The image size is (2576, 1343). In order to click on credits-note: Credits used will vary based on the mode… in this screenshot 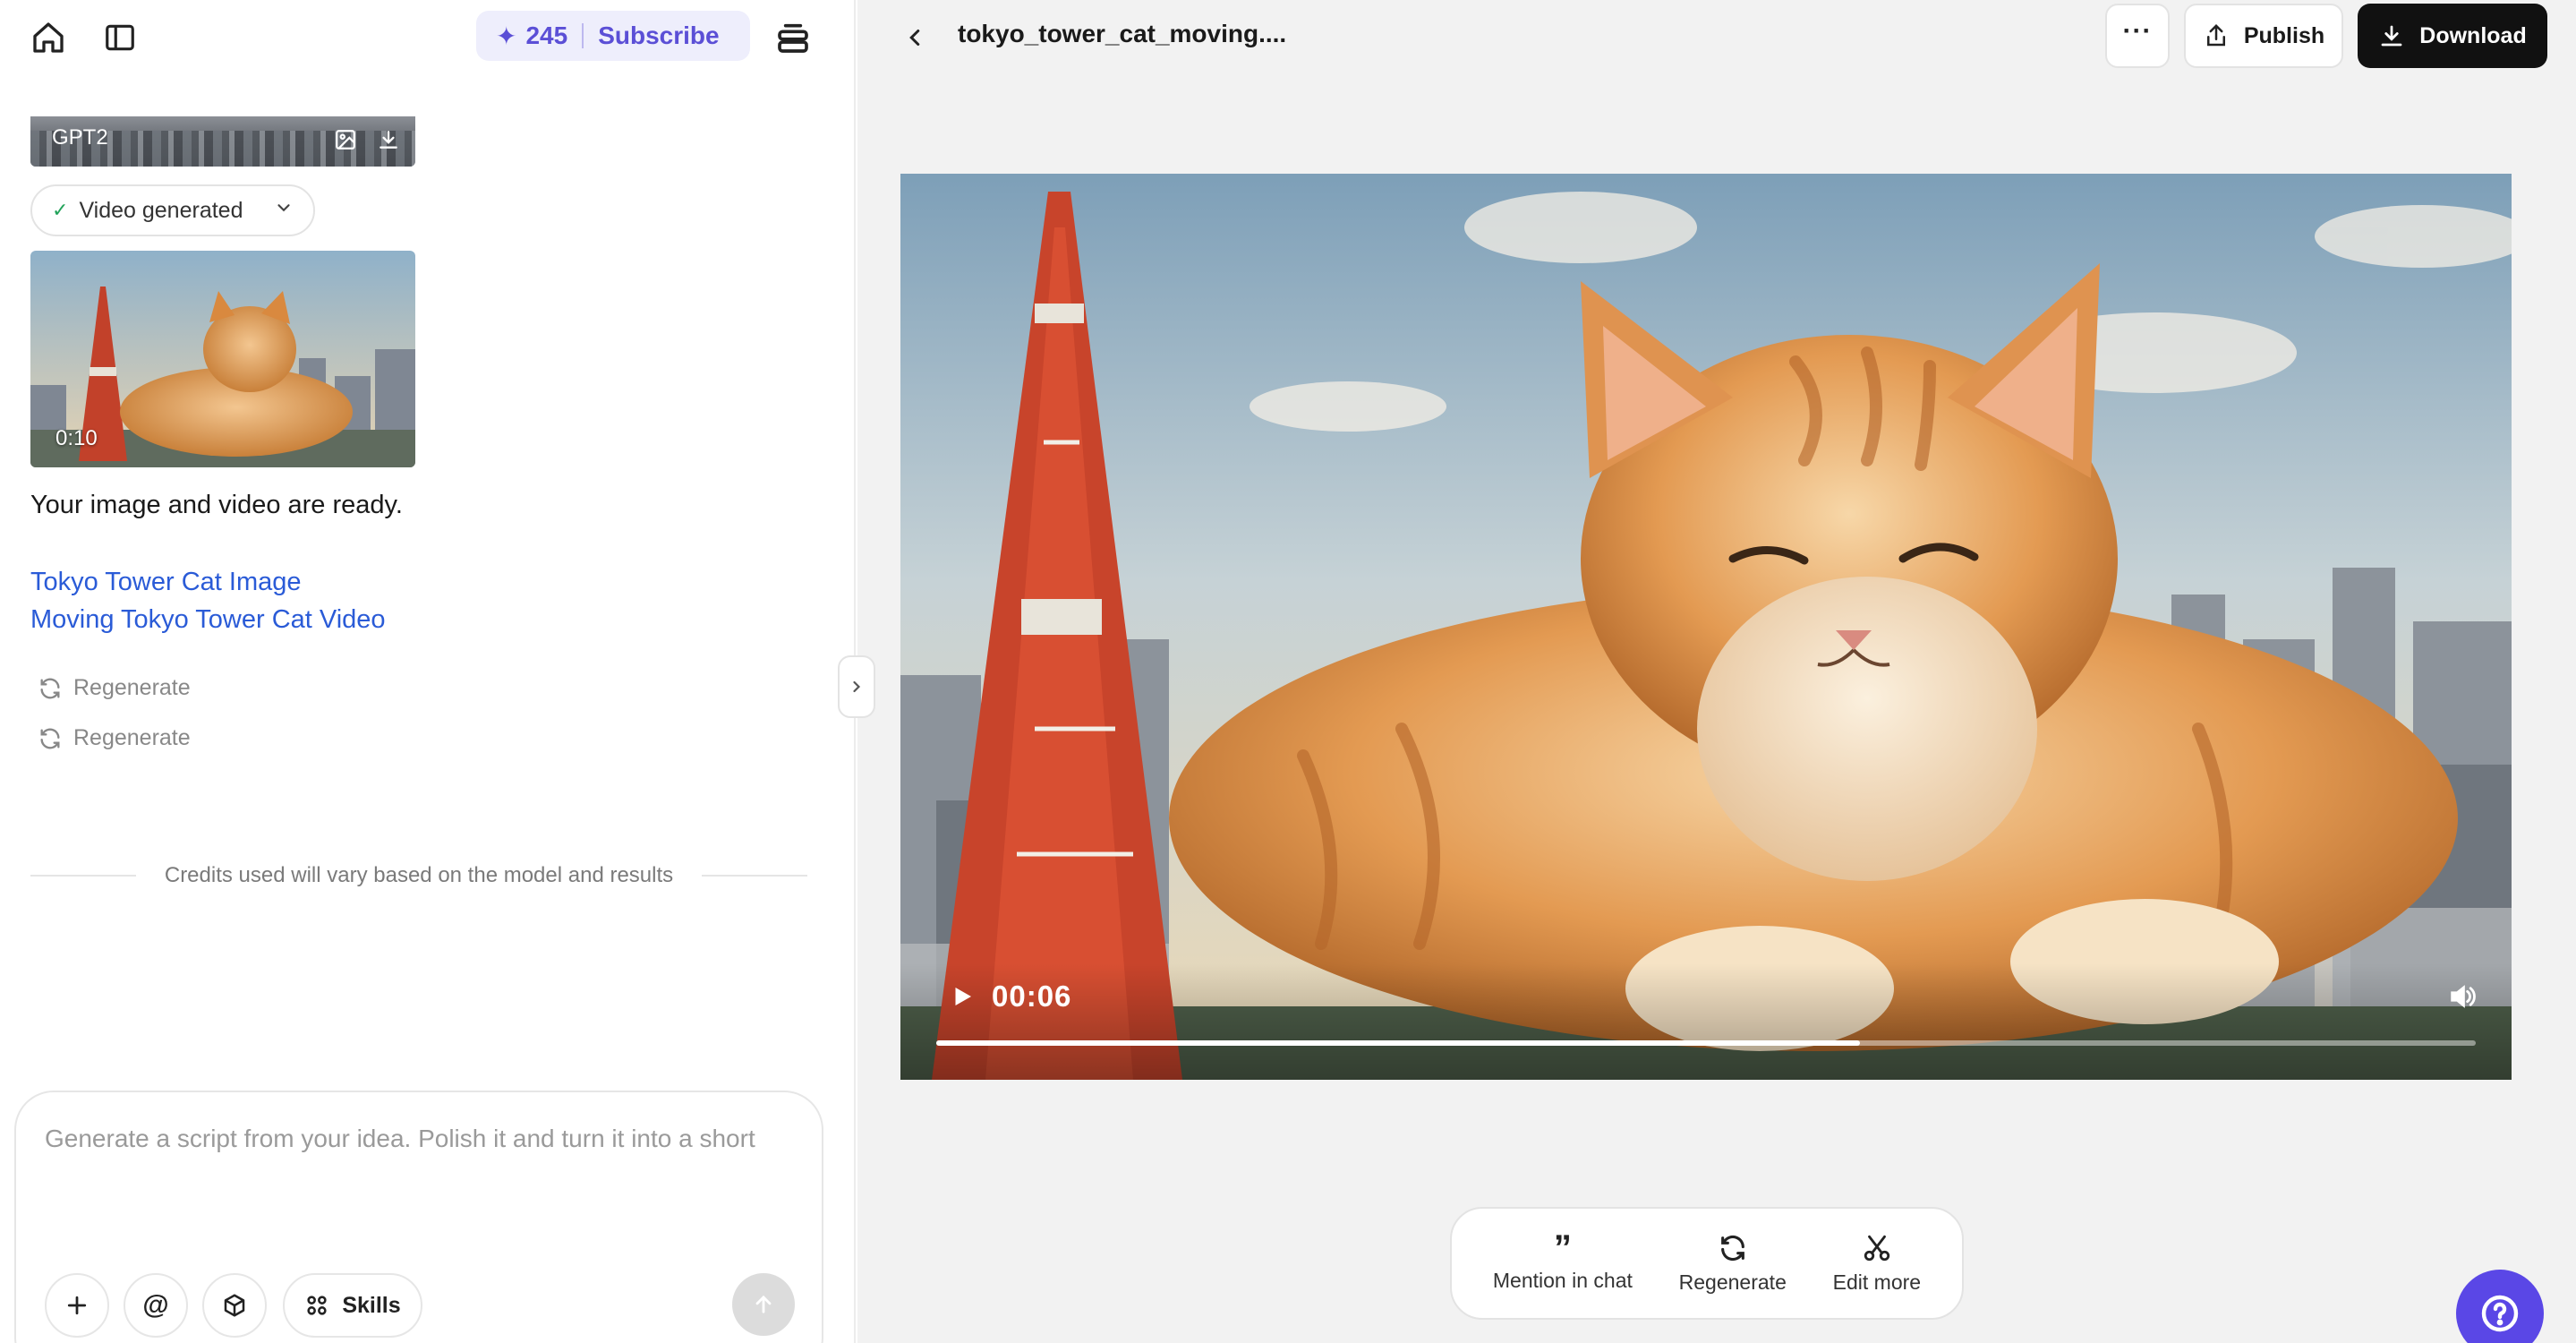, I will do `click(419, 875)`.